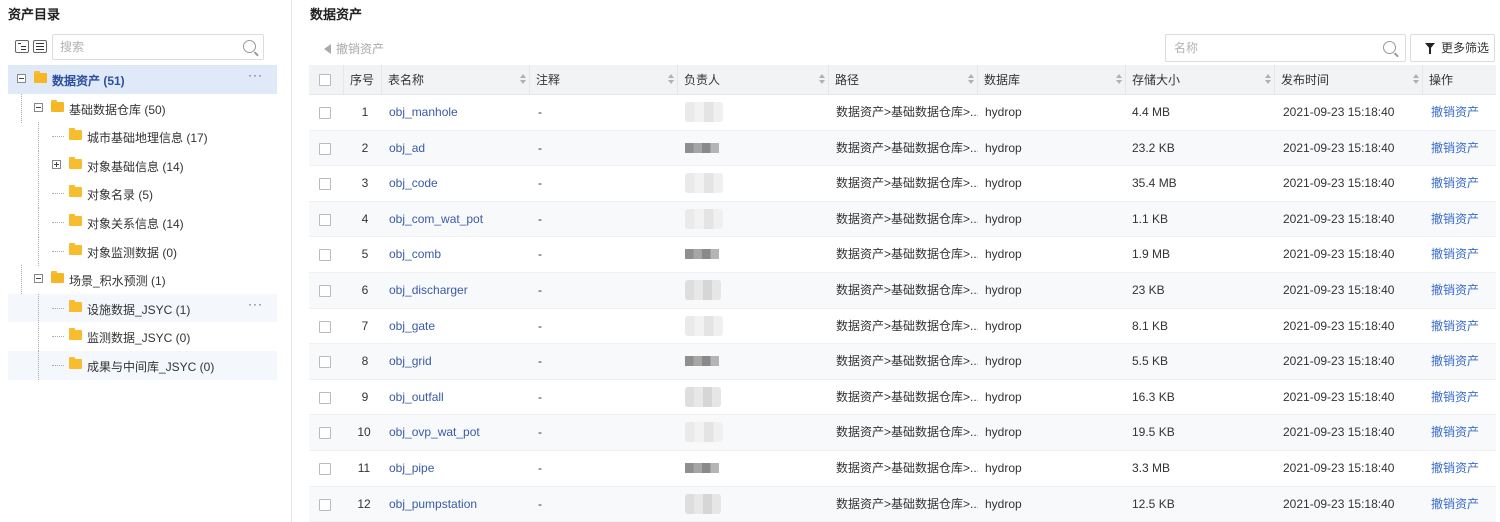 Image resolution: width=1500 pixels, height=522 pixels. I want to click on undo-icon, so click(327, 48).